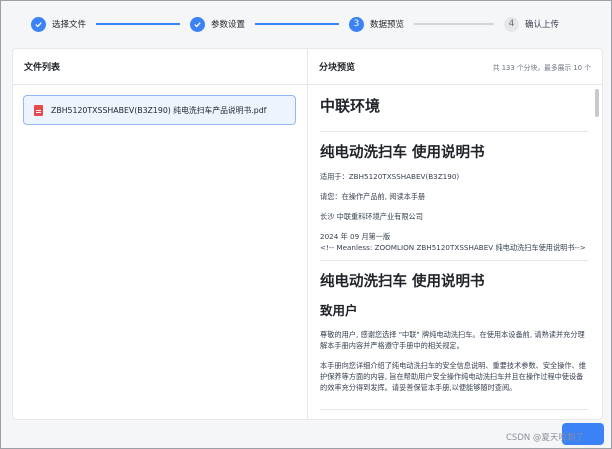 The image size is (612, 449). I want to click on chunk-line: 长沙 中联重科环境产业有限公司, so click(371, 216).